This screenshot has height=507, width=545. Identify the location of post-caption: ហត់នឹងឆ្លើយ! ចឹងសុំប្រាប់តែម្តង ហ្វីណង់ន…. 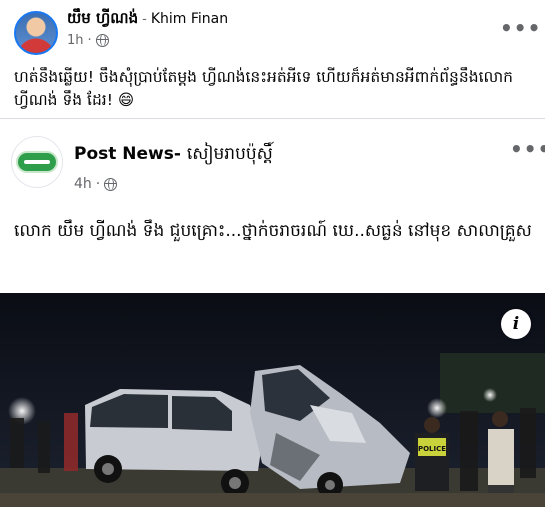
(264, 88).